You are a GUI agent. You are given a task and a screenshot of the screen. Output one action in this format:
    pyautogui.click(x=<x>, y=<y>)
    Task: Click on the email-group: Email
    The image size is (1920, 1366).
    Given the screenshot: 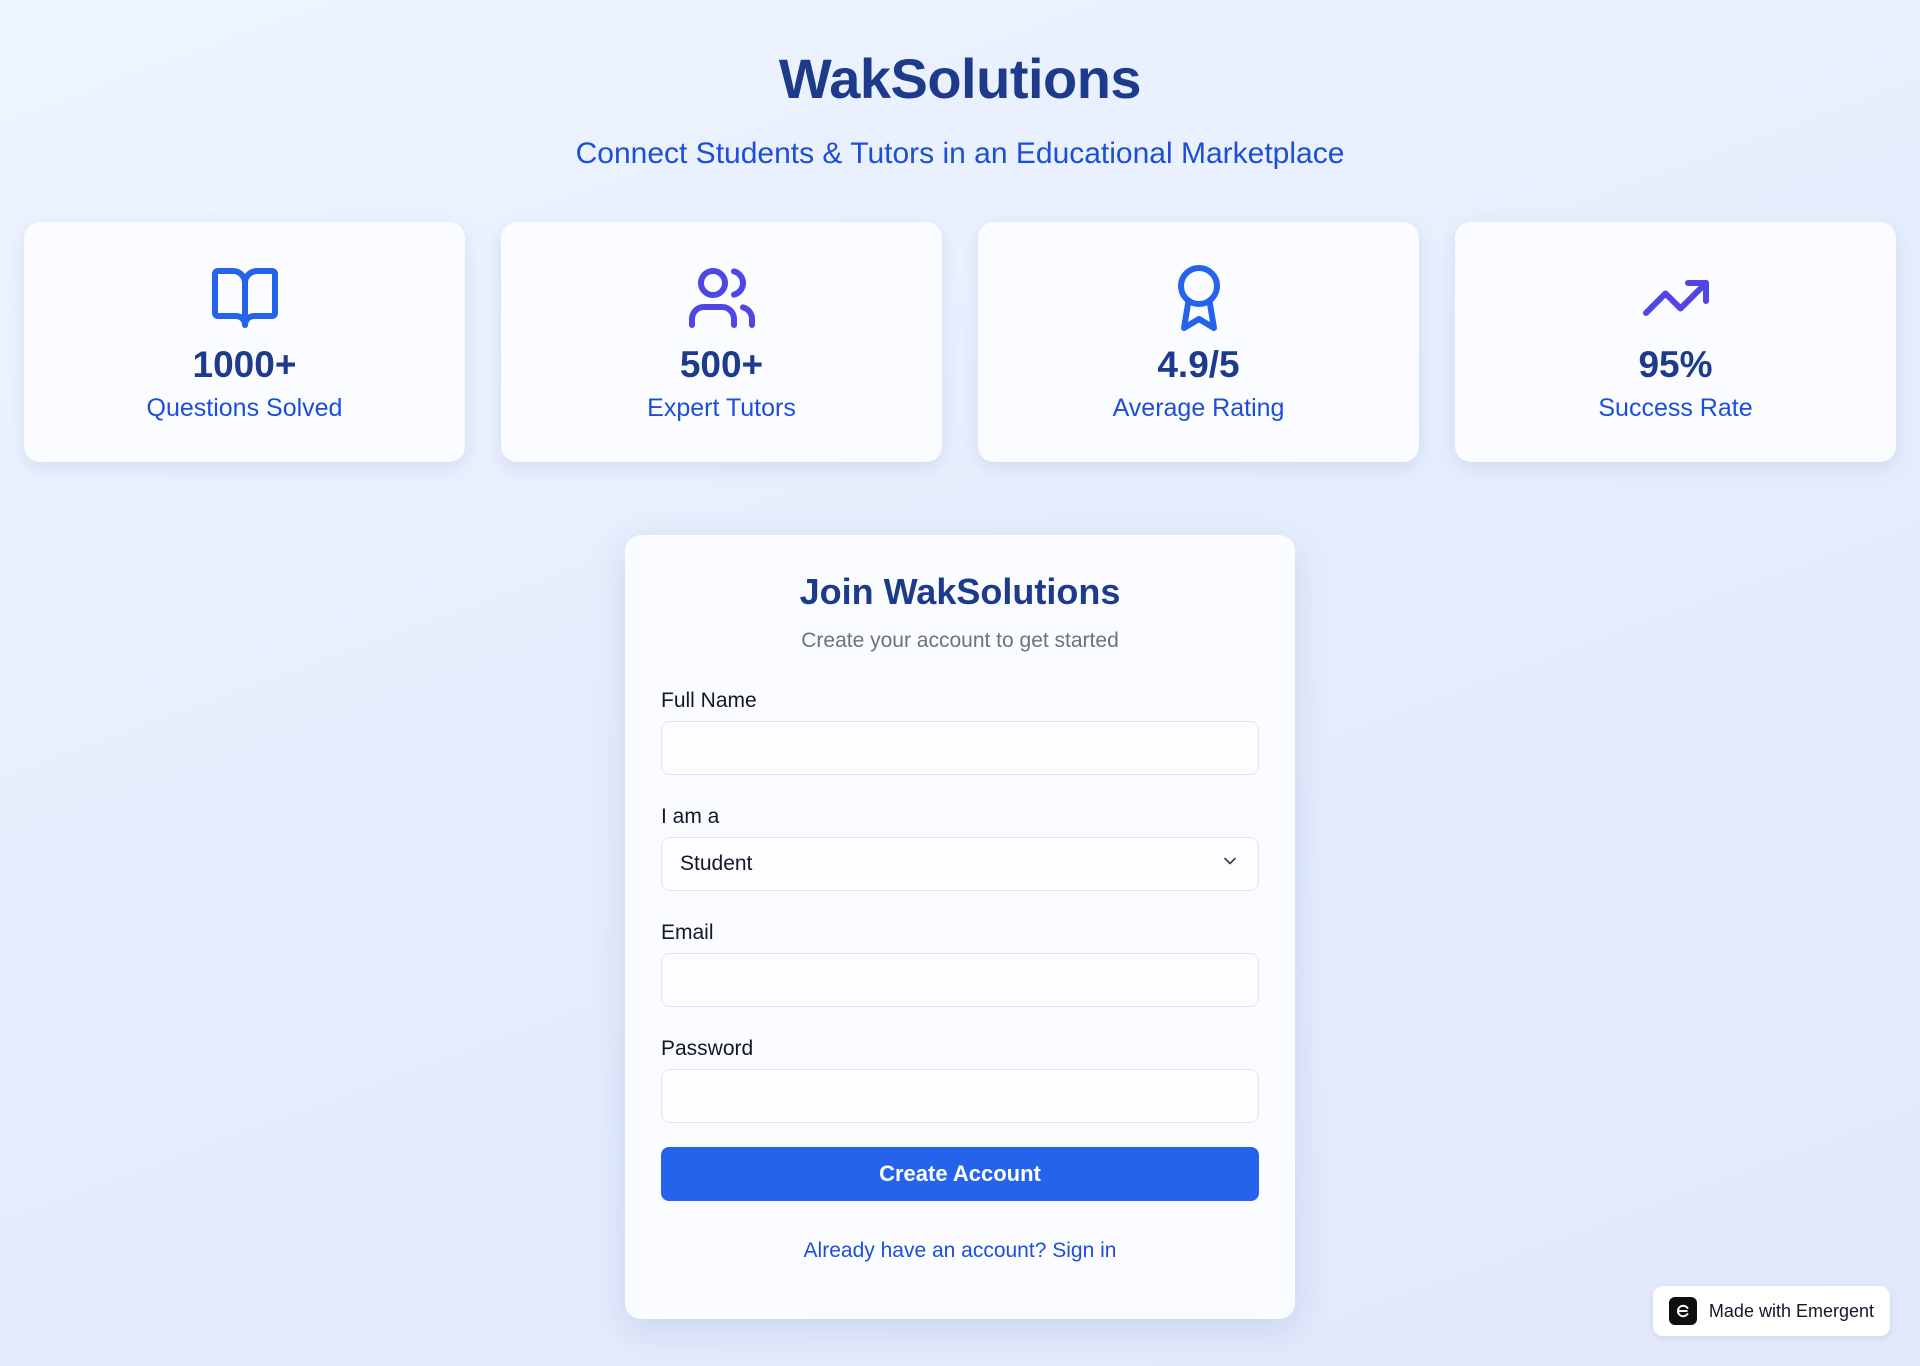 What is the action you would take?
    pyautogui.click(x=960, y=964)
    